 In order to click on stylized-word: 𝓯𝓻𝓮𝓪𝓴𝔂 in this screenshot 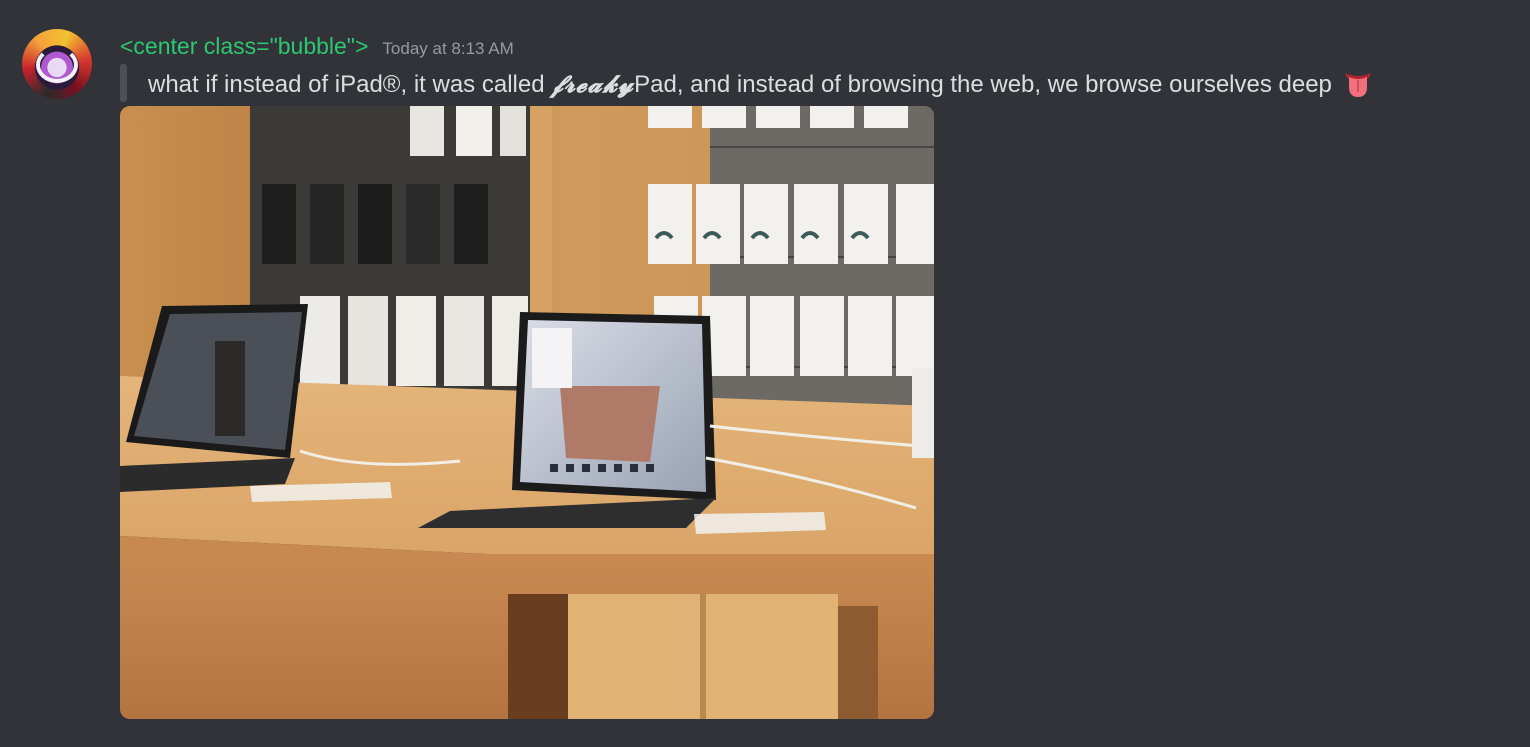, I will do `click(593, 83)`.